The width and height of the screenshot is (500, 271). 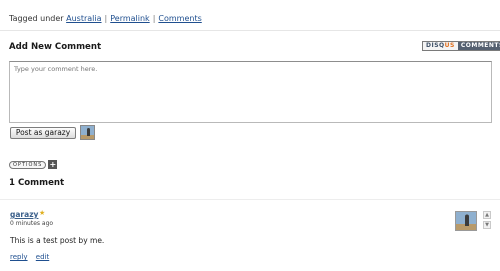 What do you see at coordinates (478, 46) in the screenshot?
I see `badge-comments-label: COMMENTS` at bounding box center [478, 46].